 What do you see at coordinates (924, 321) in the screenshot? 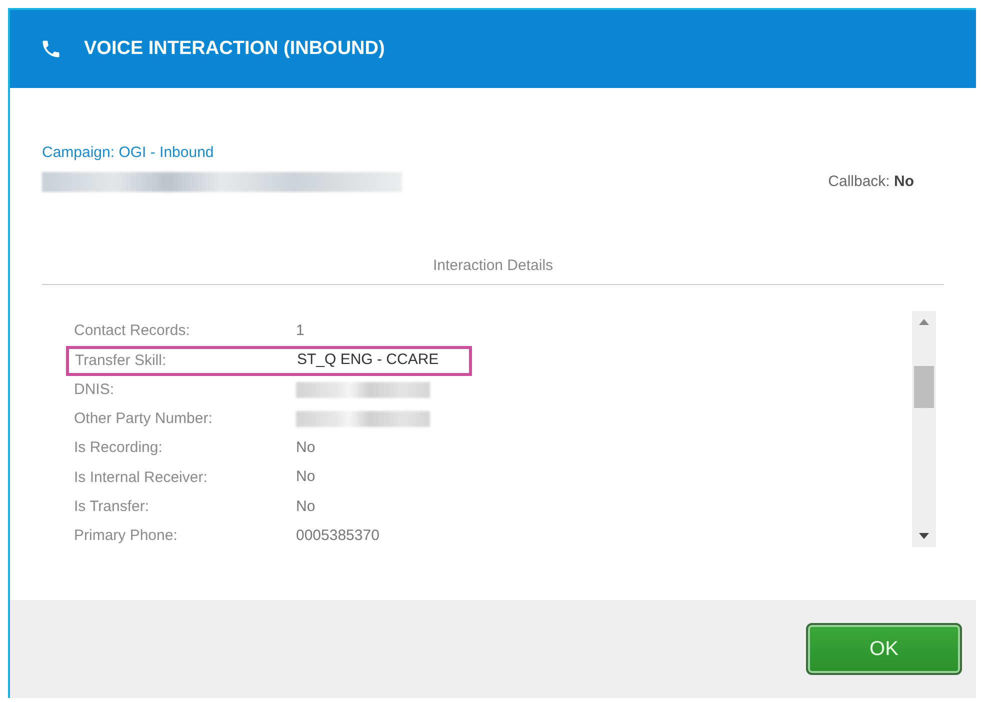
I see `scroll-up-icon` at bounding box center [924, 321].